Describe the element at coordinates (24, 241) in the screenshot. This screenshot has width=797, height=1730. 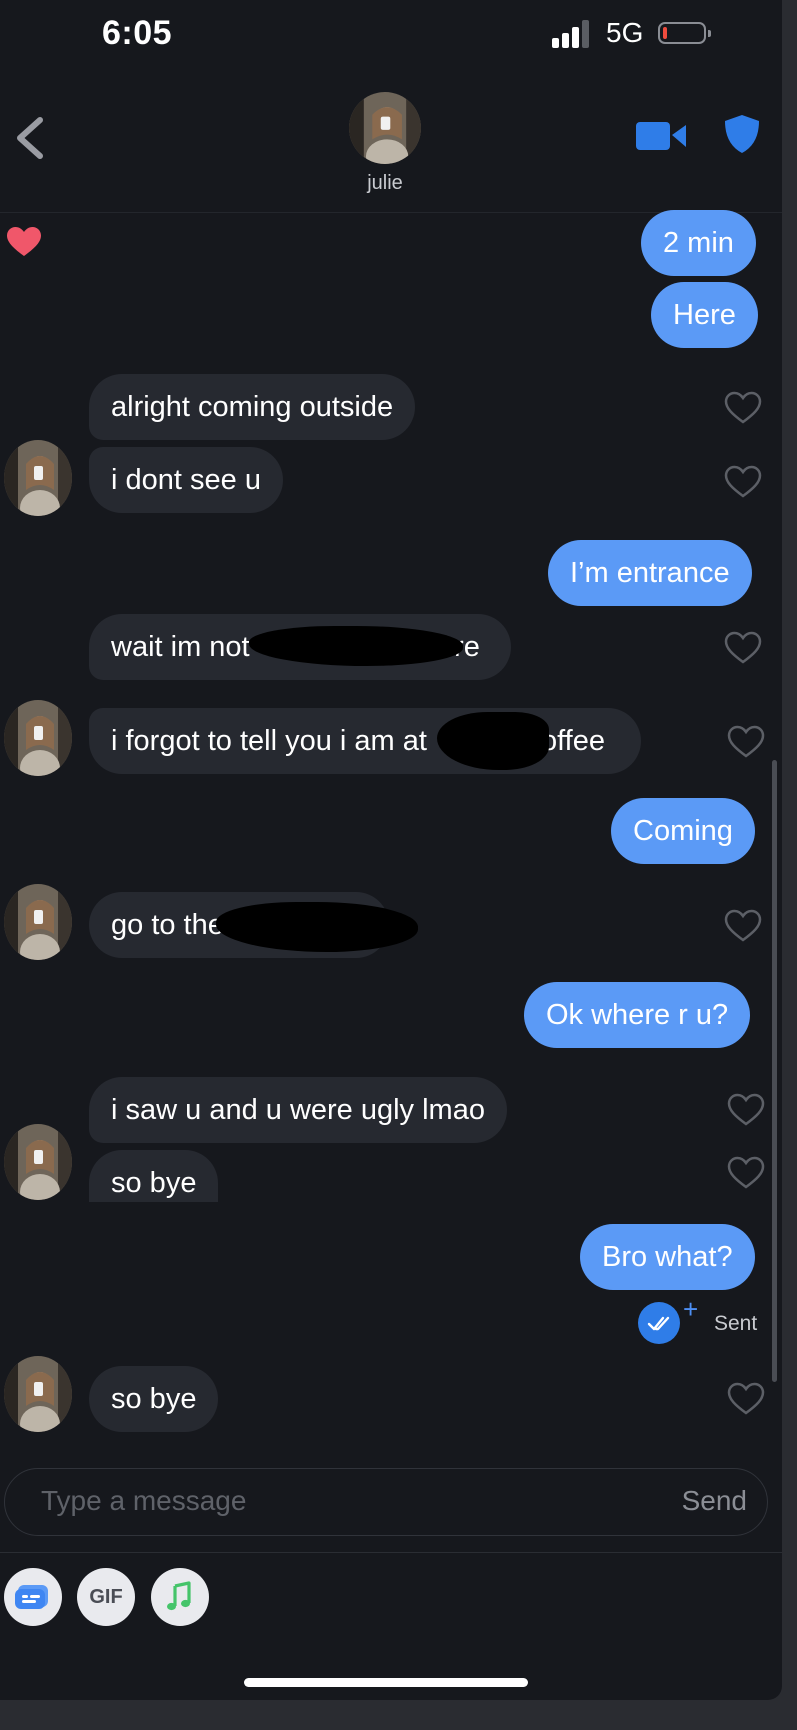
I see `liked-heart-icon` at that location.